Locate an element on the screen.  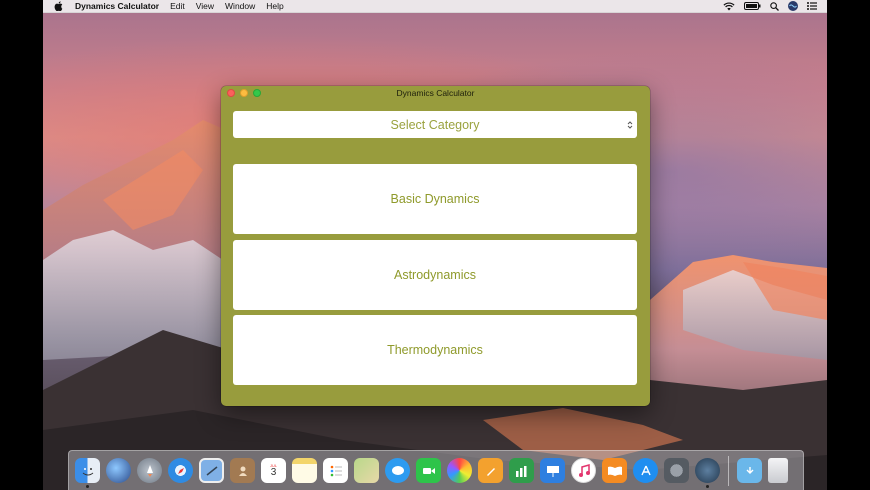
apple-menu-icon is located at coordinates (58, 6).